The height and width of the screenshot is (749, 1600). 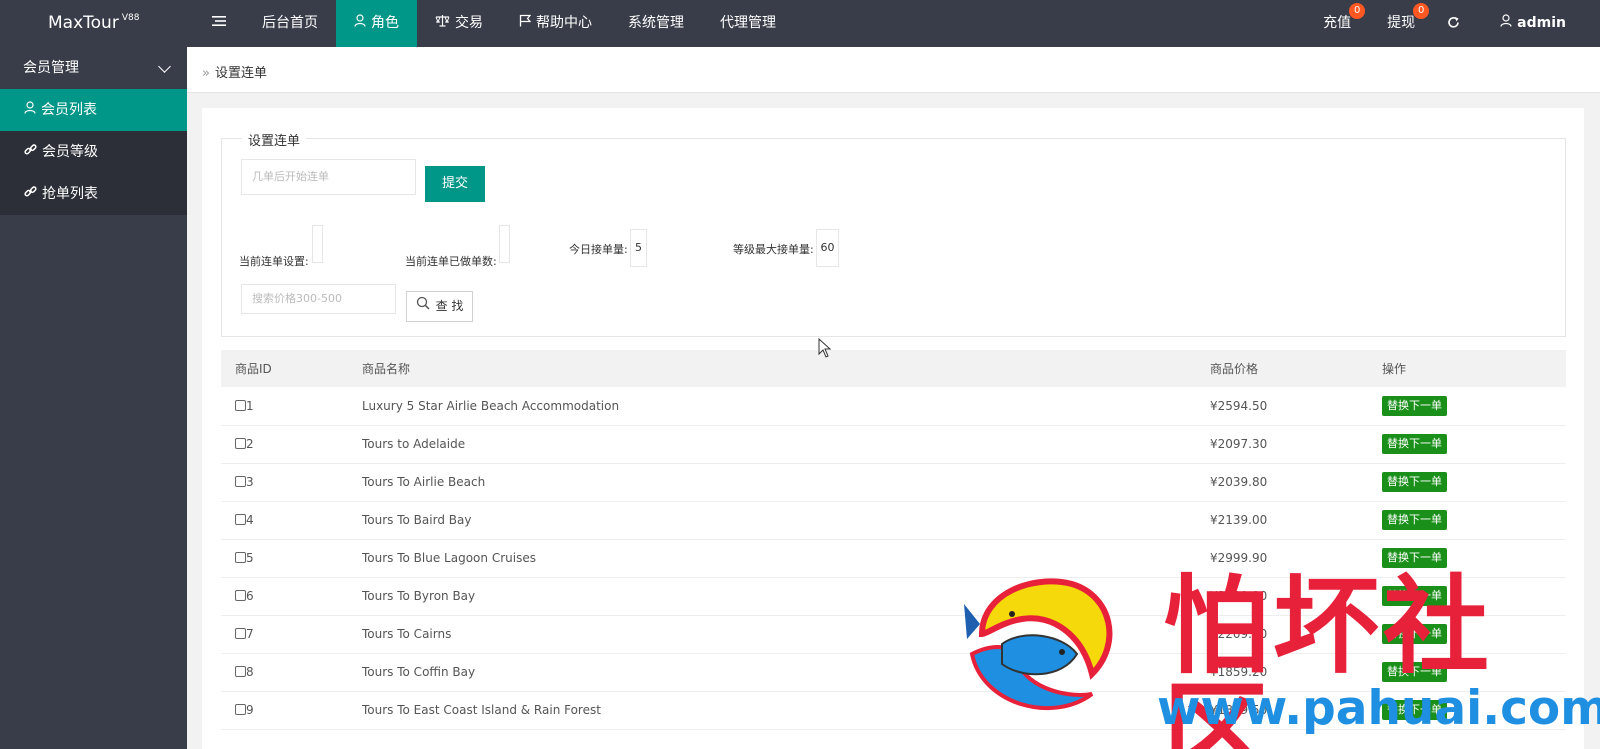 I want to click on submit-button: 提交, so click(x=455, y=184).